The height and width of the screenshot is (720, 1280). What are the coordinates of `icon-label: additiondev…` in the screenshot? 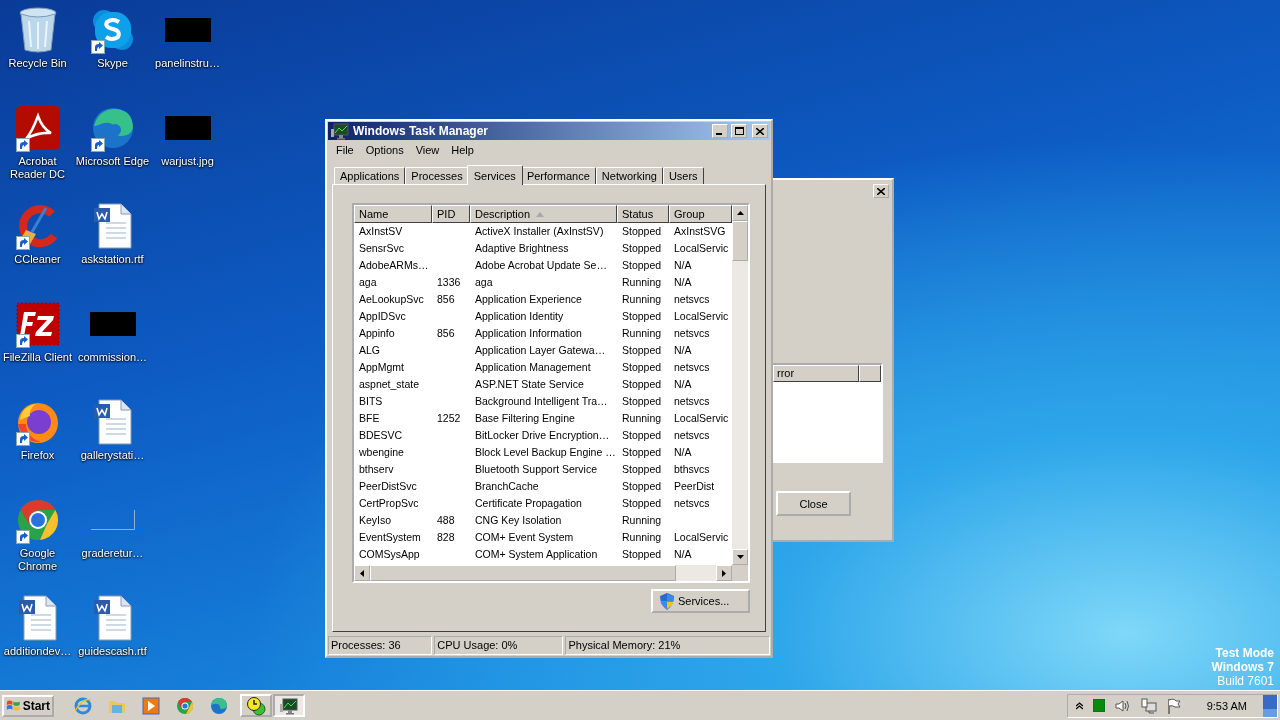 It's located at (37, 651).